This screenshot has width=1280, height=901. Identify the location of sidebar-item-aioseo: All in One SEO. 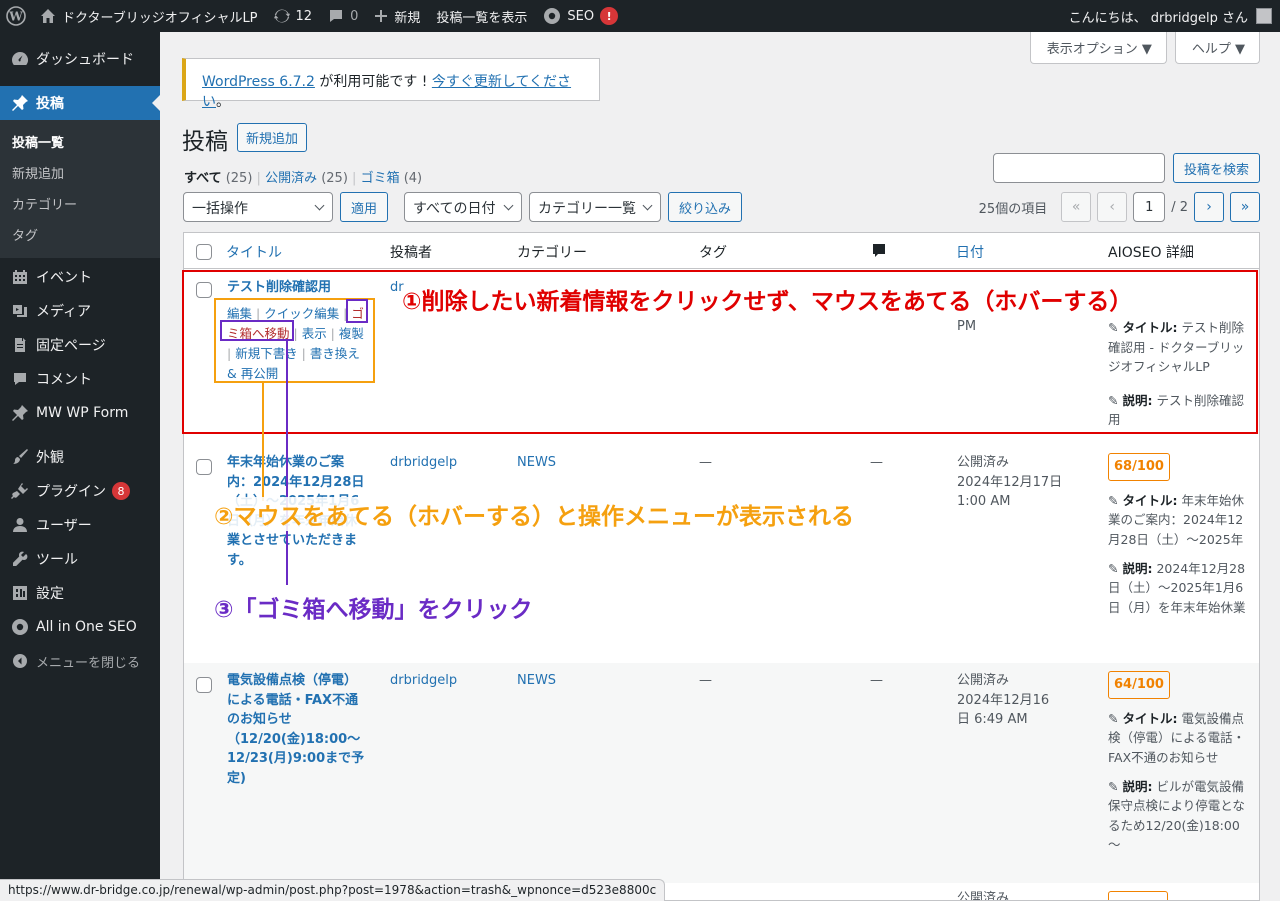
(80, 627).